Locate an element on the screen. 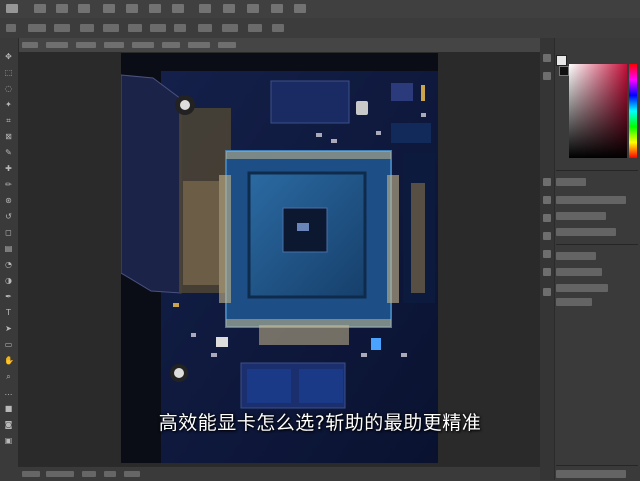 The image size is (640, 481). eyedropper-icon: ✎ is located at coordinates (8, 152).